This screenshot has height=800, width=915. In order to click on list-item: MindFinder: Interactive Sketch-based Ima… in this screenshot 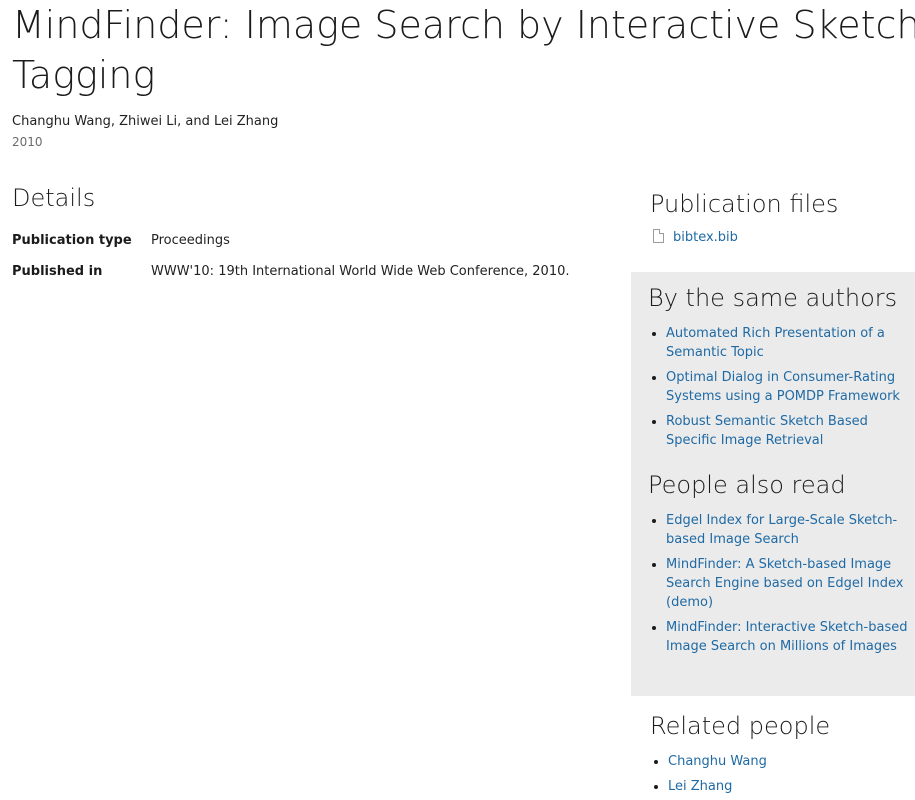, I will do `click(788, 637)`.